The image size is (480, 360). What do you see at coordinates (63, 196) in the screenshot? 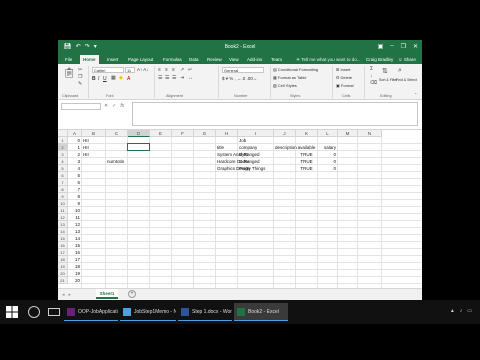
I see `row-header-9: 9` at bounding box center [63, 196].